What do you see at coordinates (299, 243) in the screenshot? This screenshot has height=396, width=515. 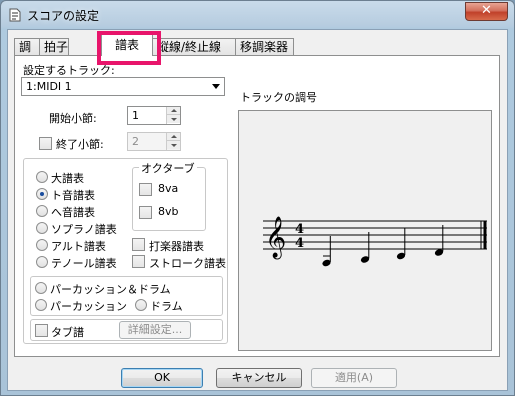 I see `time-sig-denominator-icon: 4` at bounding box center [299, 243].